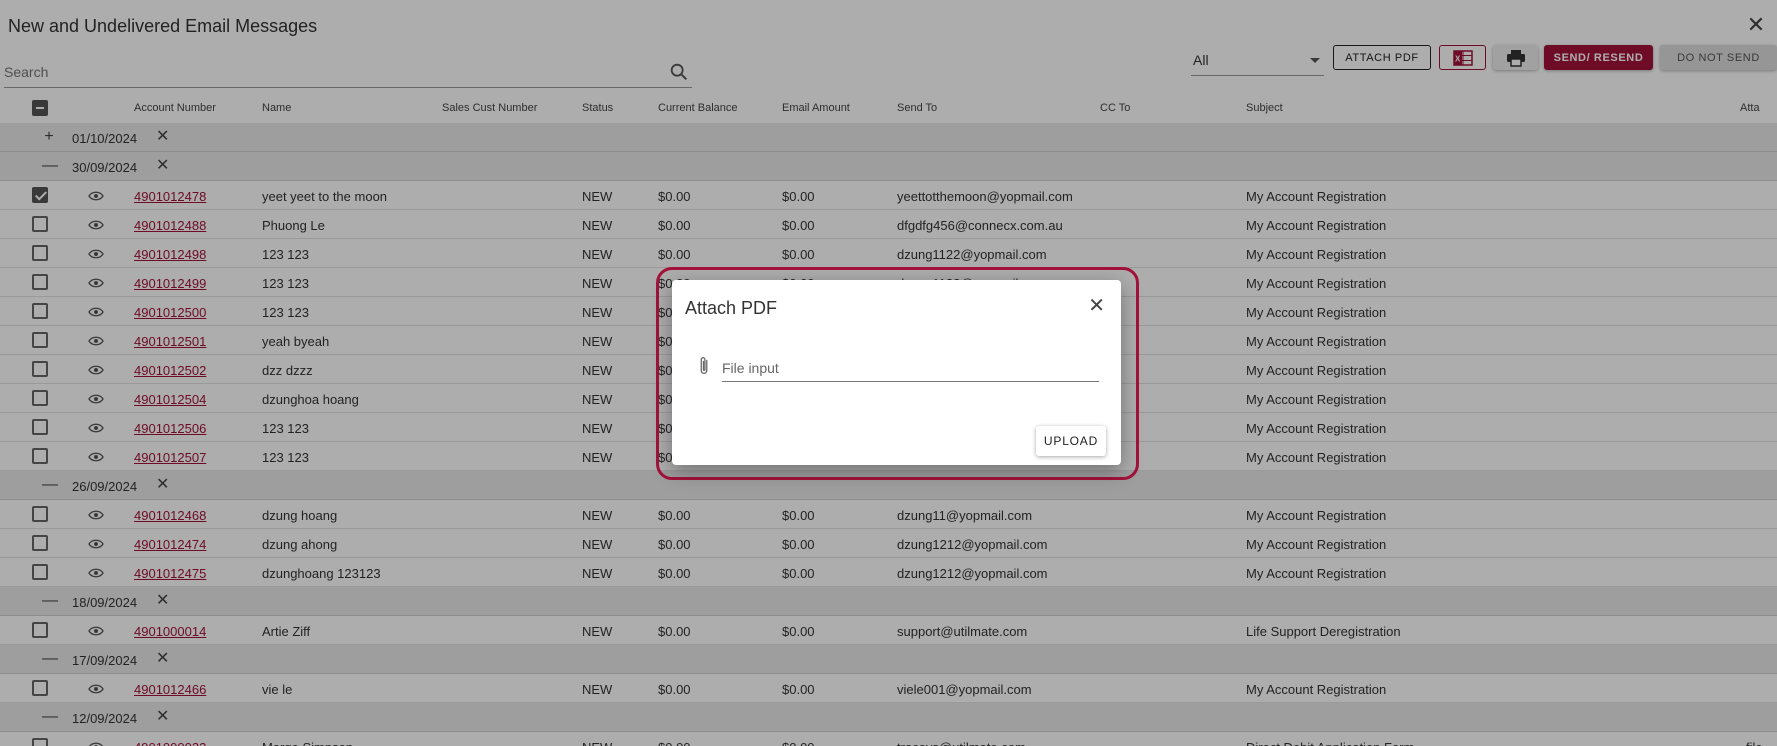 This screenshot has height=746, width=1777. I want to click on close-icon: ✕, so click(1096, 306).